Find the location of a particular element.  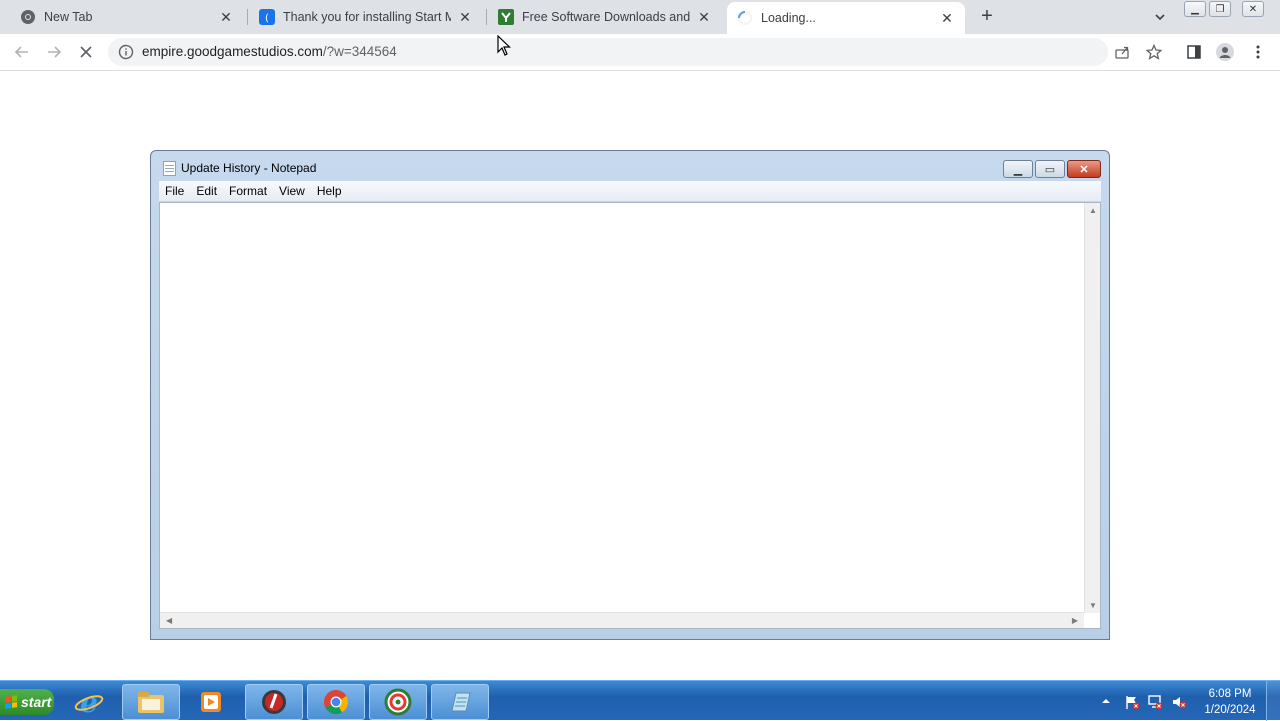

menu-file: File is located at coordinates (174, 191).